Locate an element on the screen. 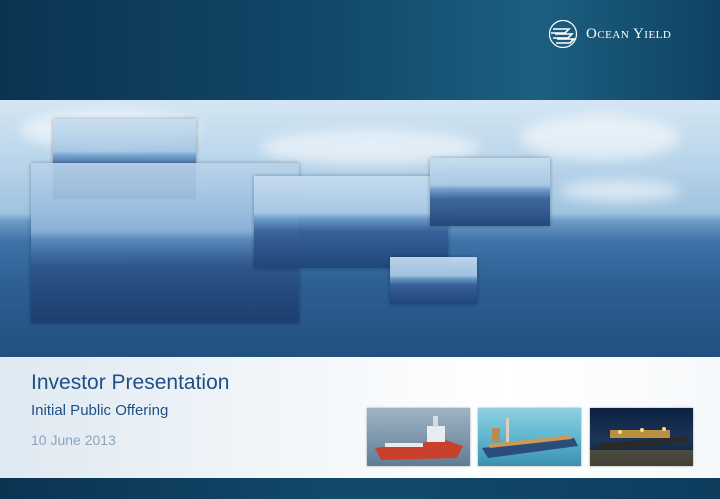  presentation-title: Investor Presentation is located at coordinates (130, 382).